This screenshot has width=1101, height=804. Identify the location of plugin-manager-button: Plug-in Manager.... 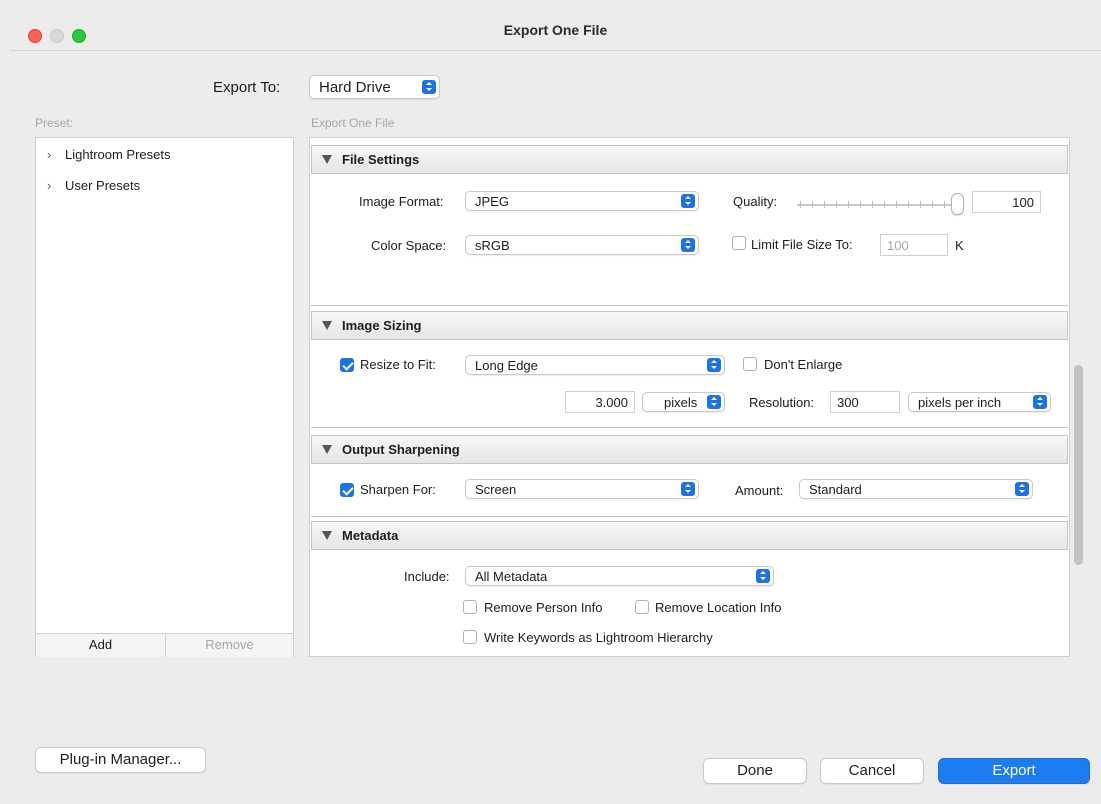
(120, 760).